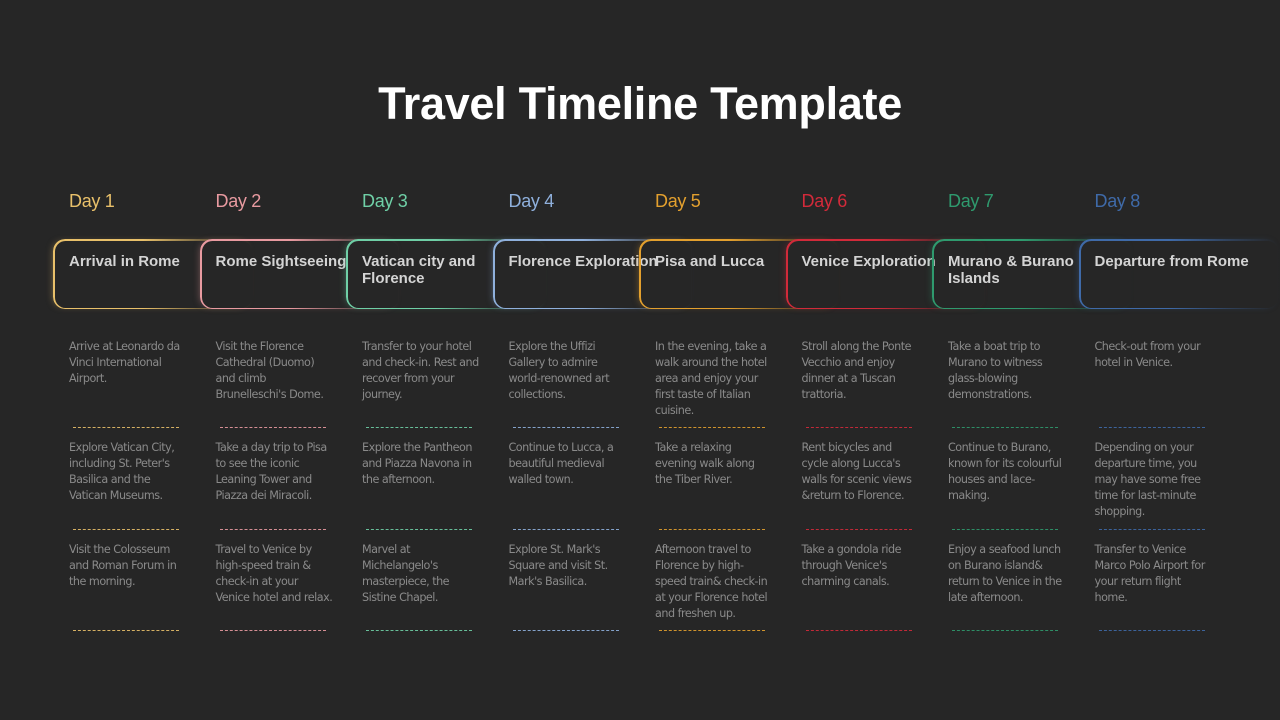 Image resolution: width=1280 pixels, height=720 pixels. Describe the element at coordinates (1117, 201) in the screenshot. I see `day-label: Day 8` at that location.